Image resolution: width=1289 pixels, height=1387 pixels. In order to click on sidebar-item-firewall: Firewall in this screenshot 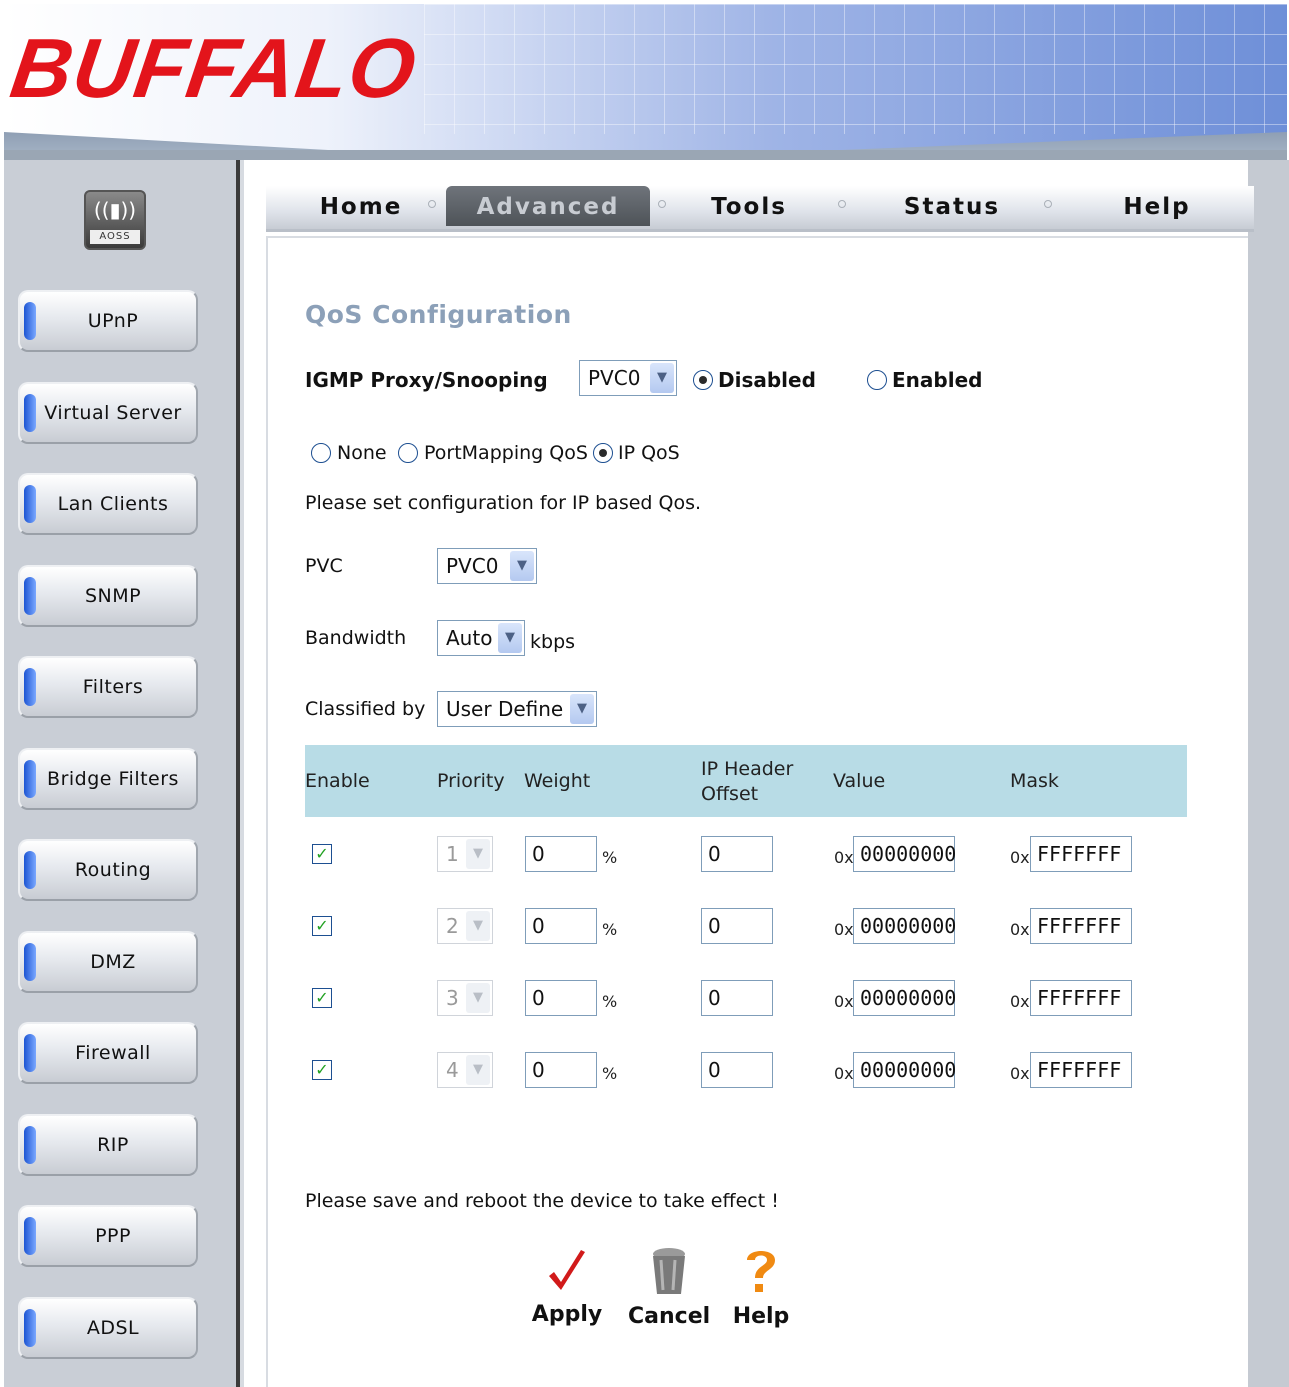, I will do `click(108, 1053)`.